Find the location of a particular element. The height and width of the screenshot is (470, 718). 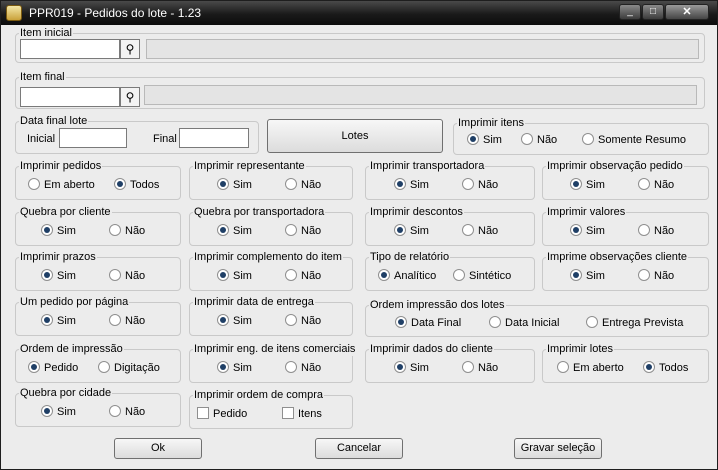

imprimir-observacao-pedido-opt2-radio: Não is located at coordinates (656, 185).